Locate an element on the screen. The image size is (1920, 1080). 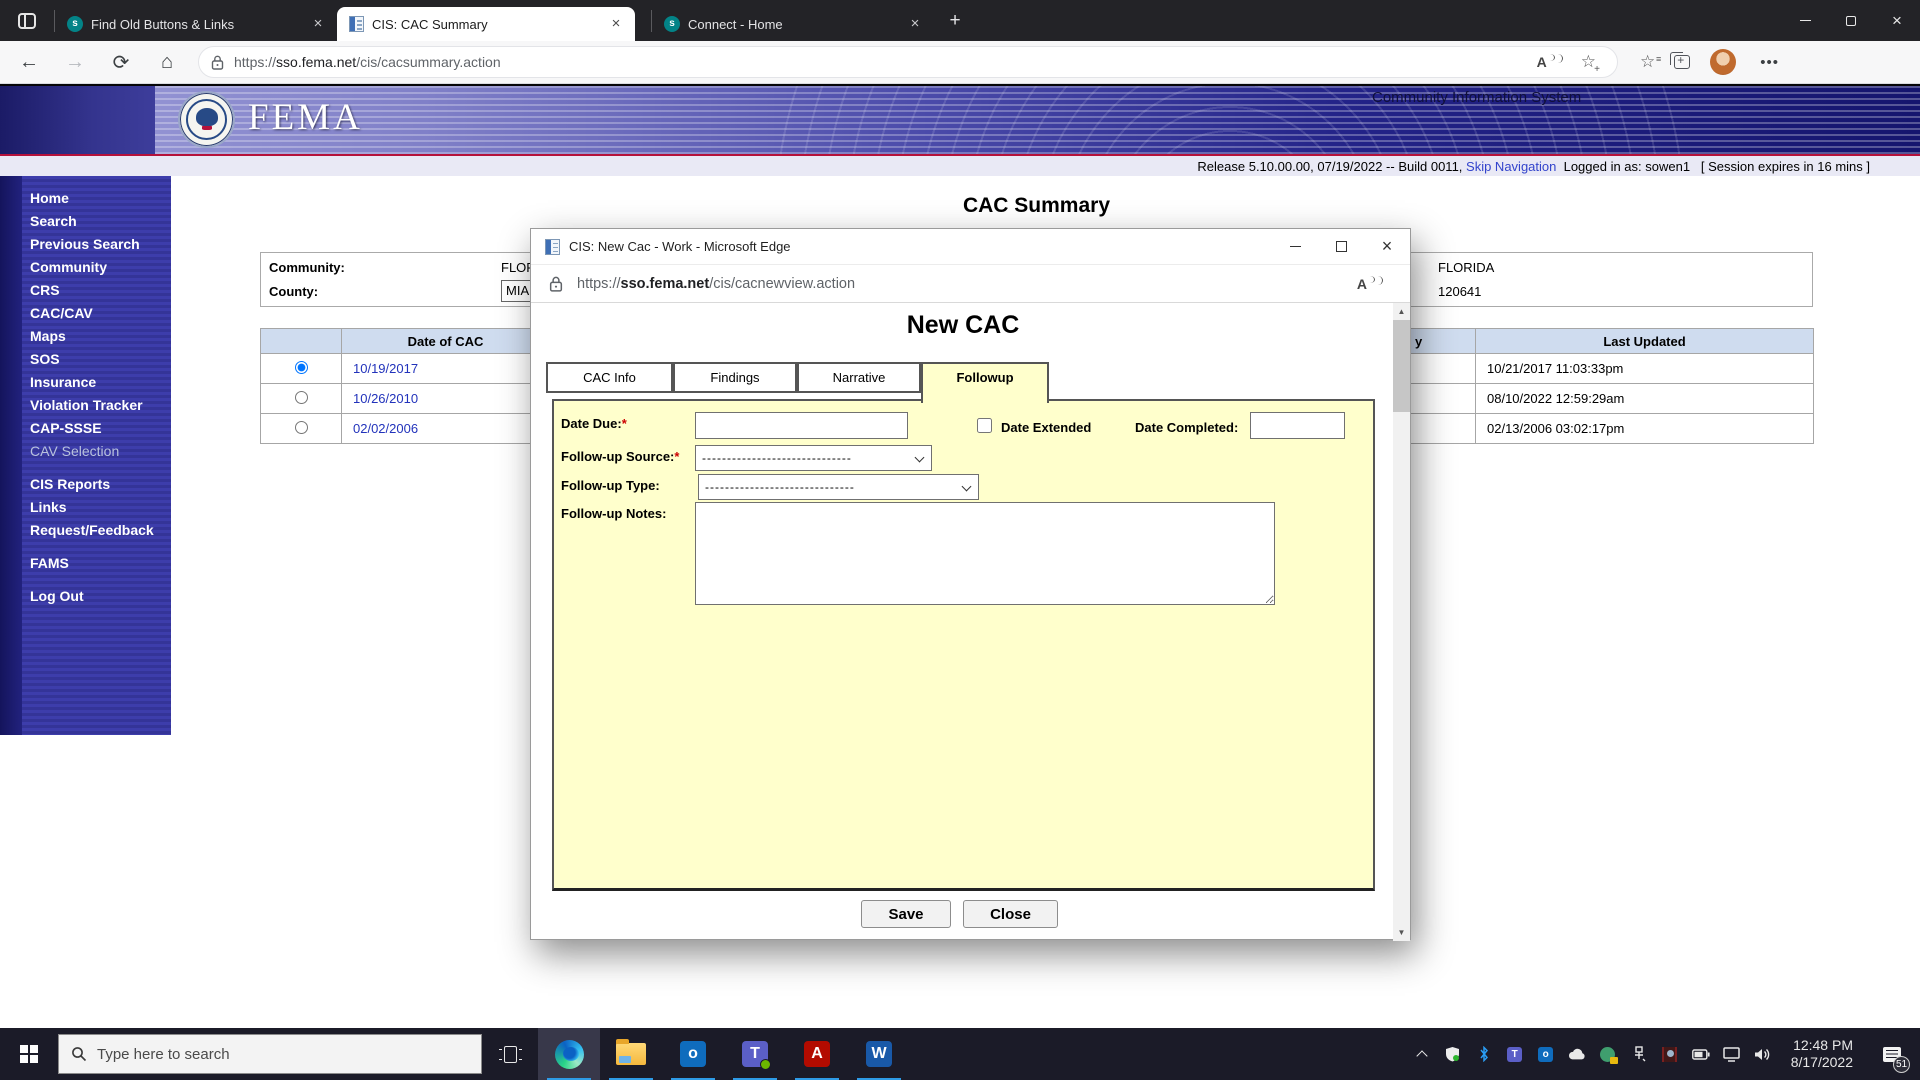
popup-titlebar: CIS: New Cac - Work - Microsoft Edge × is located at coordinates (970, 247).